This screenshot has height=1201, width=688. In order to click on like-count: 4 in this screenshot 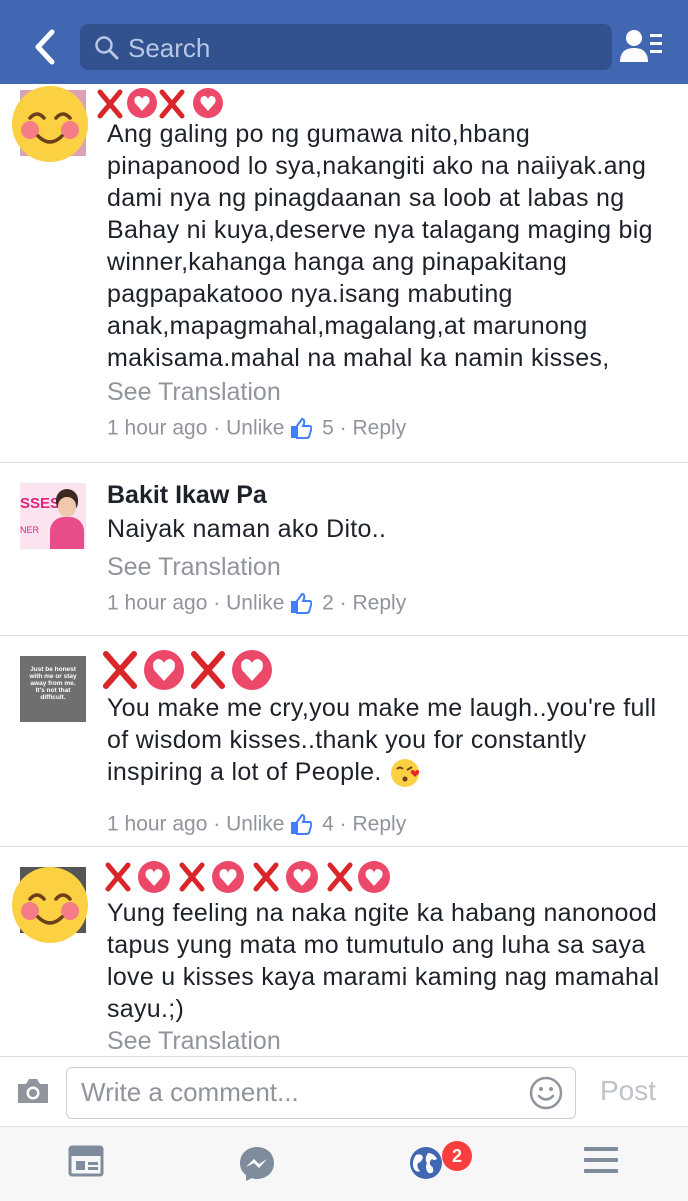, I will do `click(328, 824)`.